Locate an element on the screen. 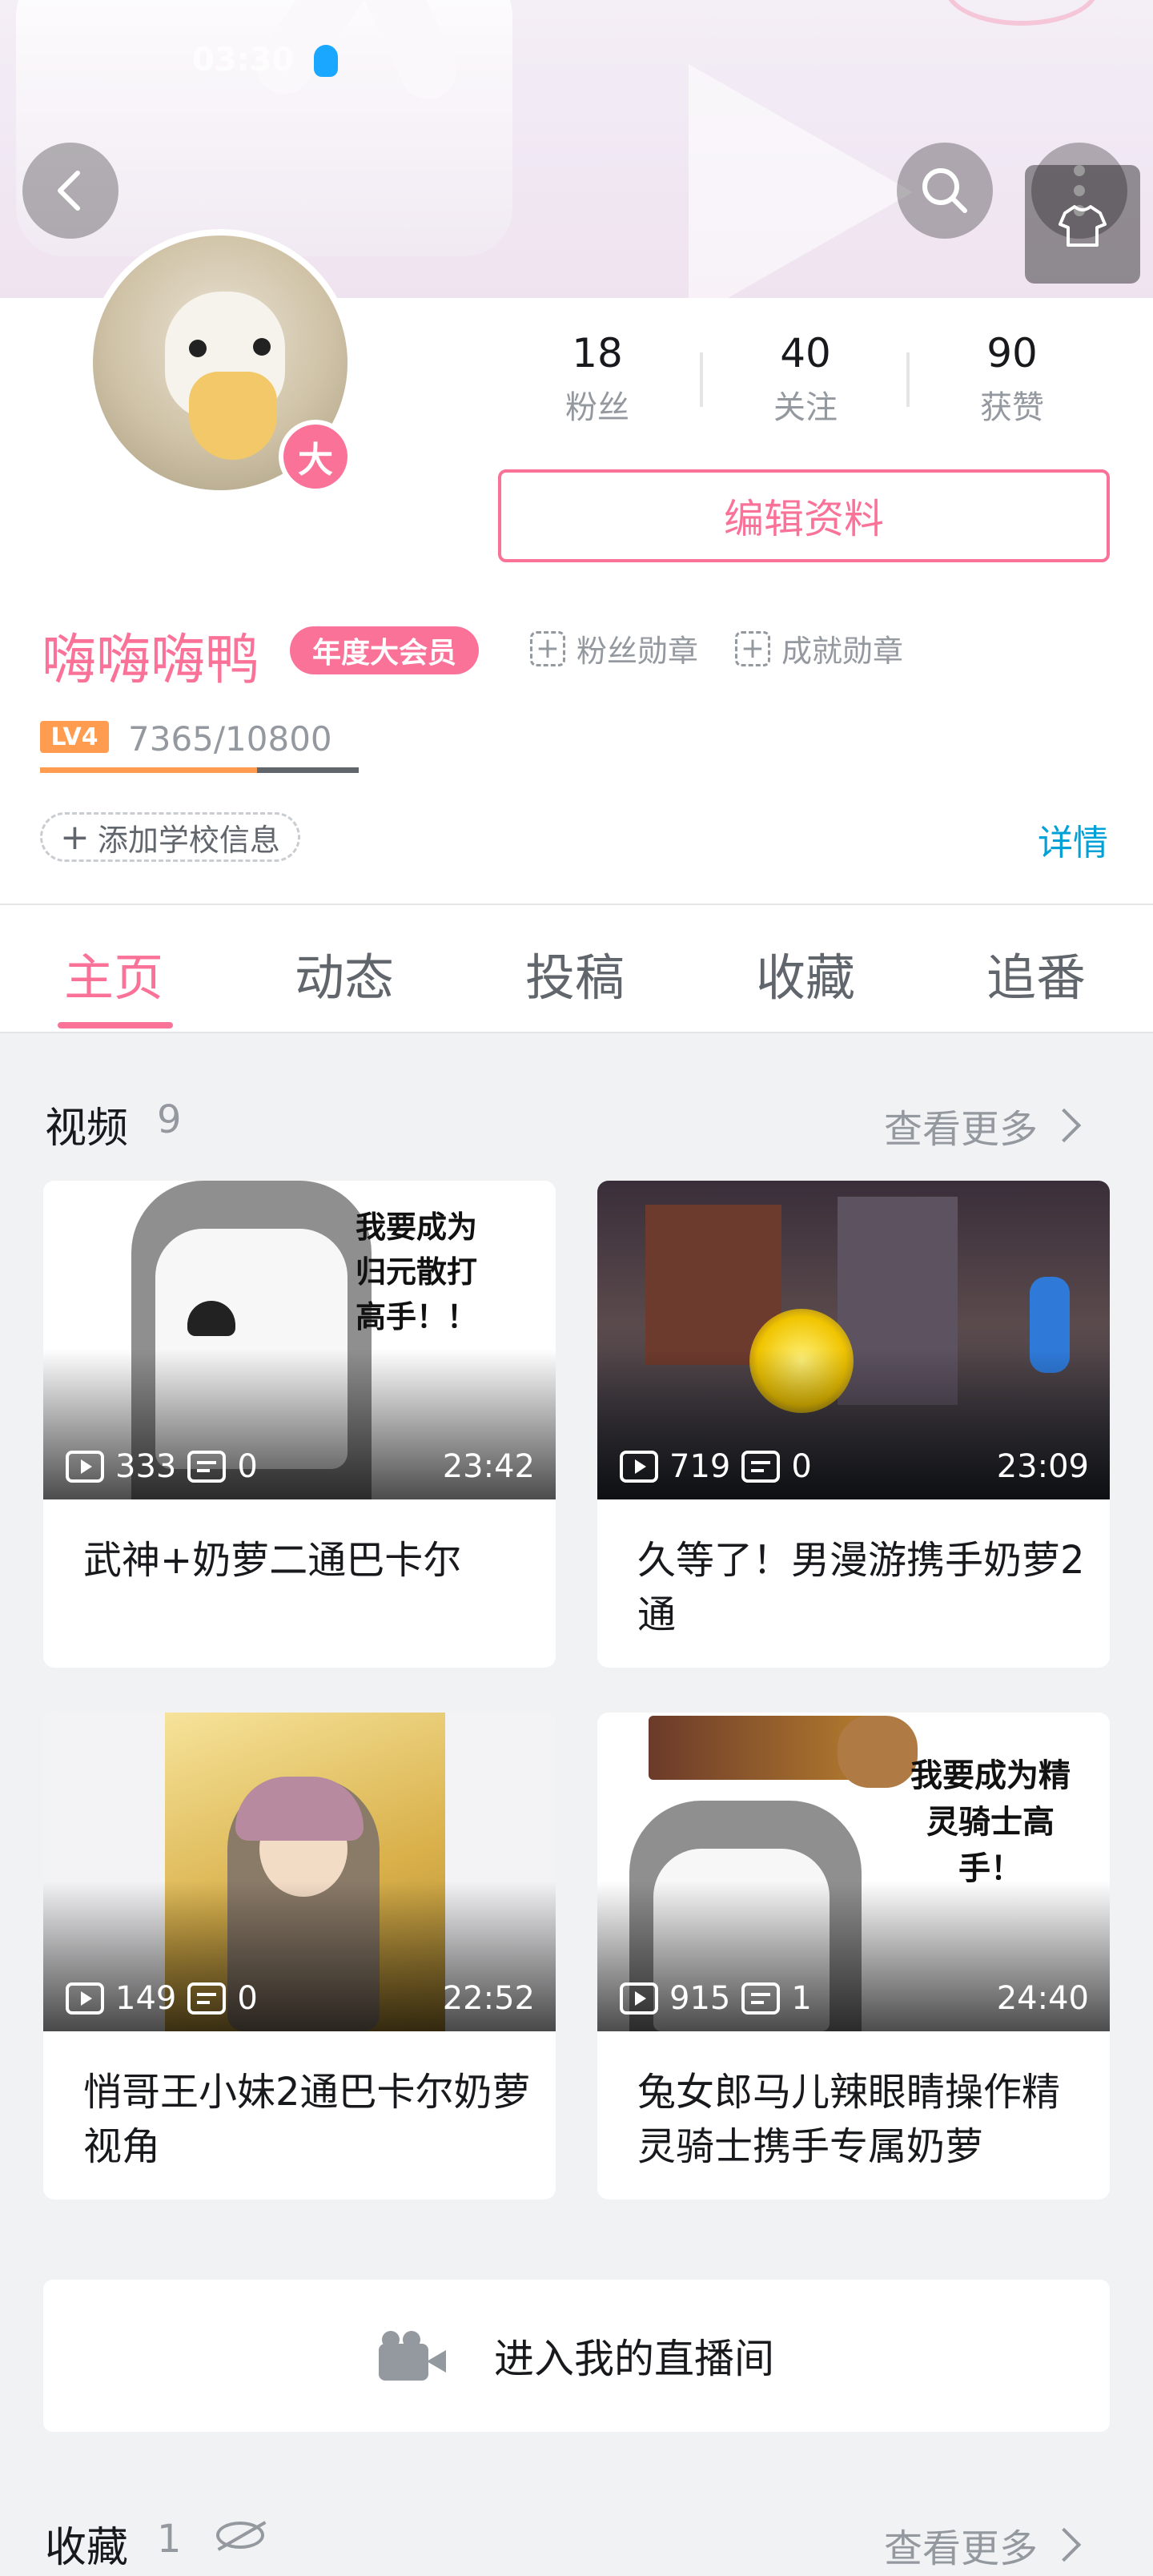  search-icon is located at coordinates (944, 191).